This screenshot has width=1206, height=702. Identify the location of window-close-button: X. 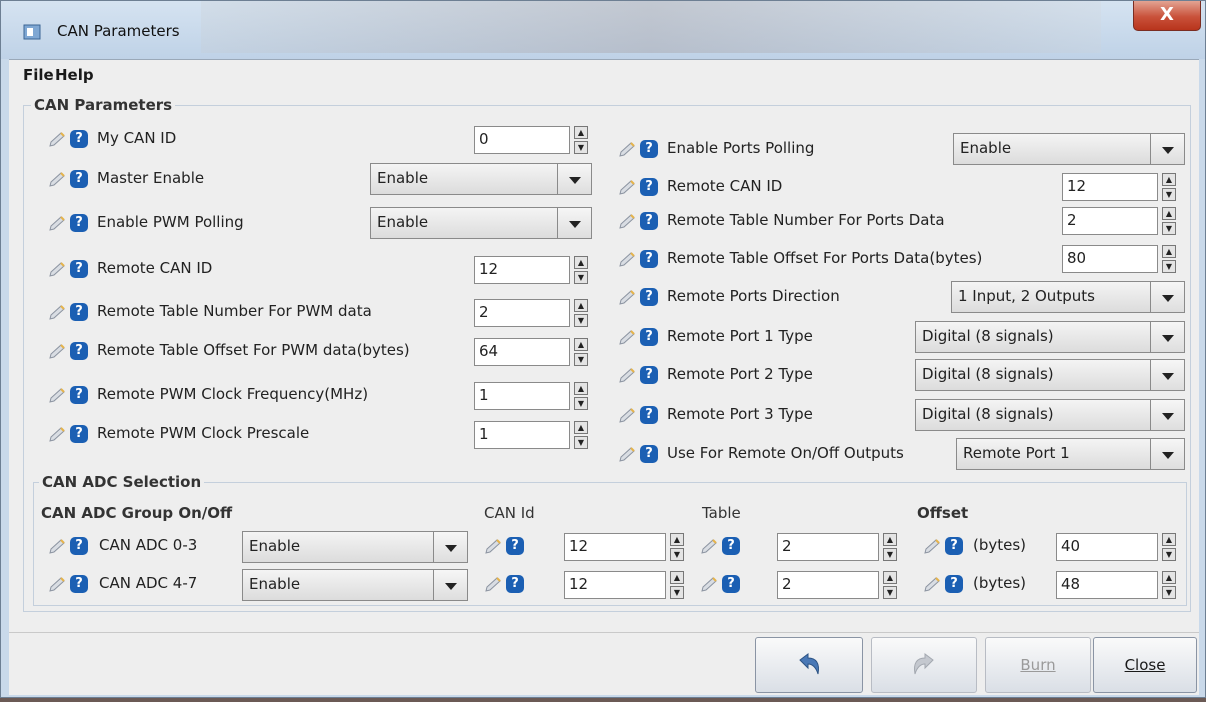
(1167, 16).